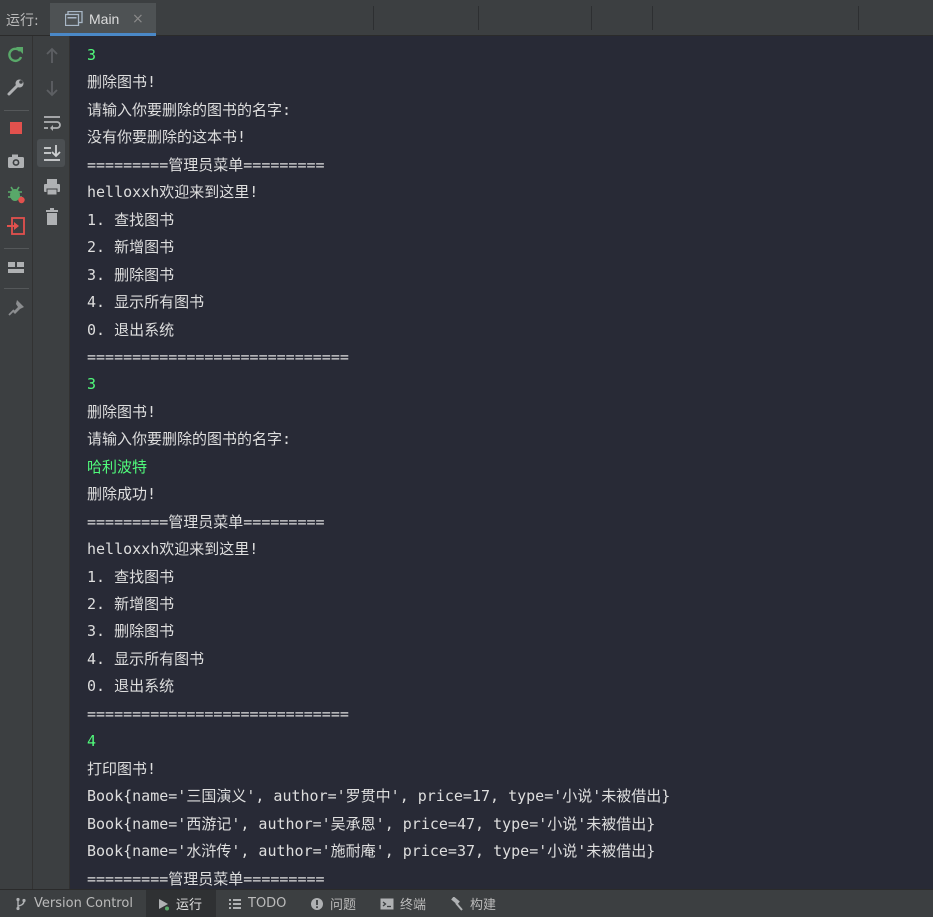 This screenshot has height=917, width=933. Describe the element at coordinates (92, 741) in the screenshot. I see `console-input-line: 4` at that location.